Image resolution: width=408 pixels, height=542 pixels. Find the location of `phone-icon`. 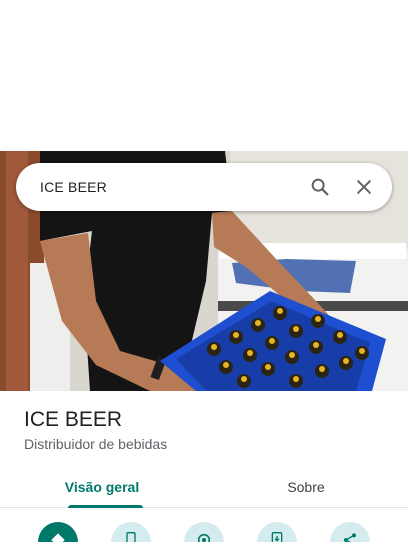

phone-icon is located at coordinates (131, 537).